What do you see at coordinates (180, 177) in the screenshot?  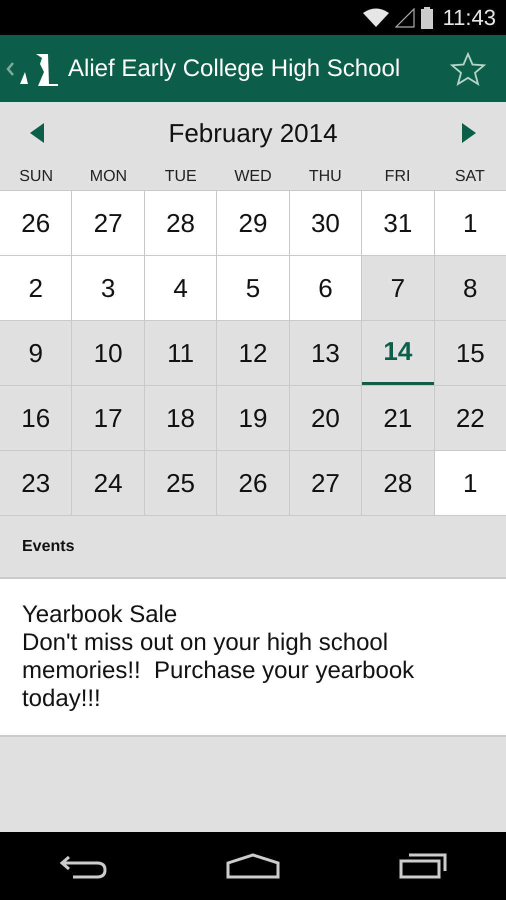 I see `weekday-label: TUE` at bounding box center [180, 177].